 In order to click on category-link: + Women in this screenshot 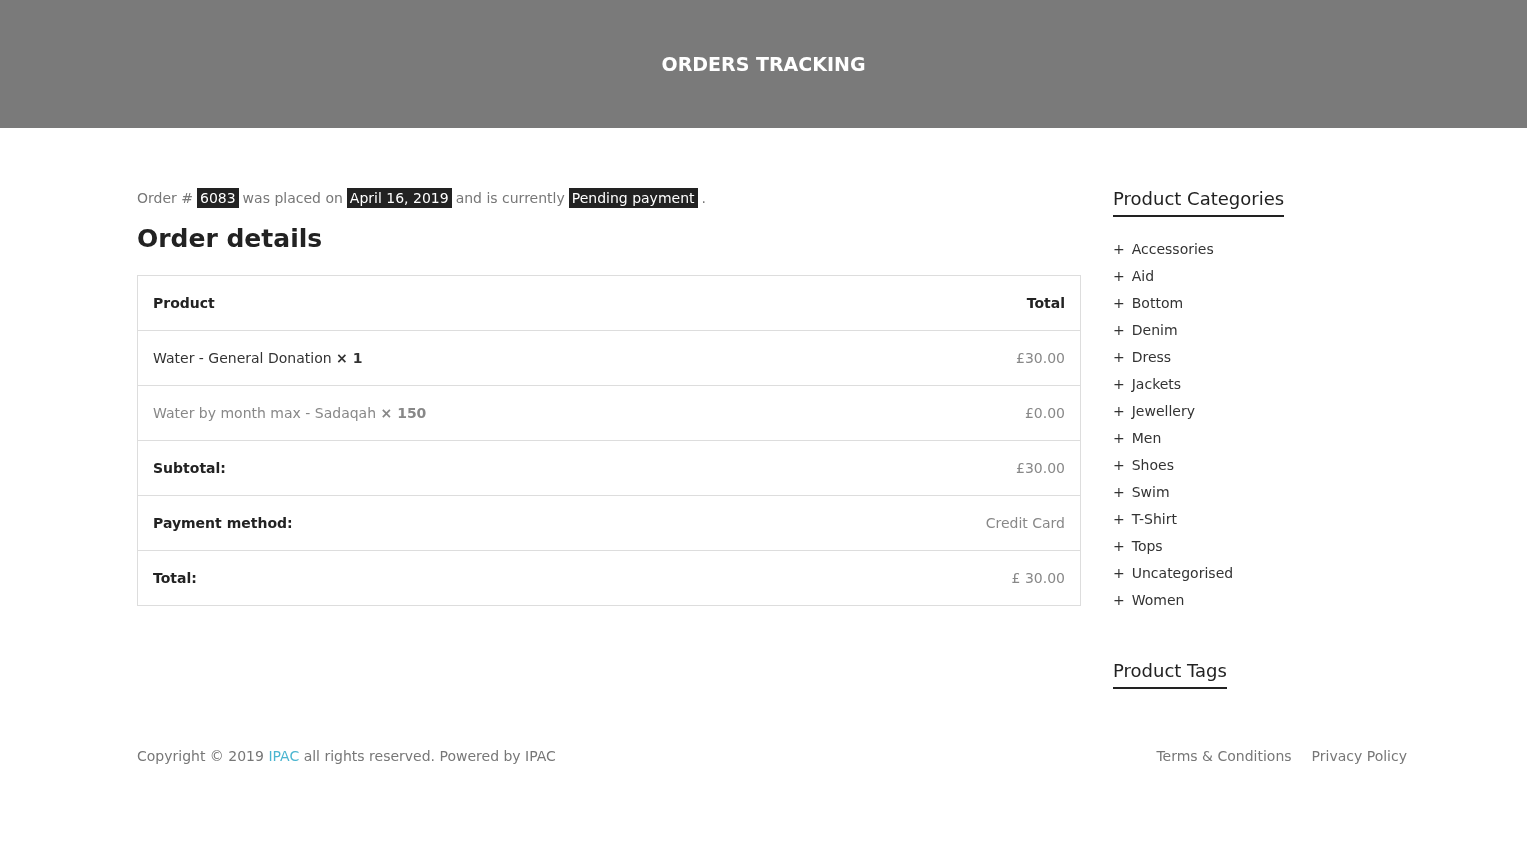, I will do `click(1260, 600)`.